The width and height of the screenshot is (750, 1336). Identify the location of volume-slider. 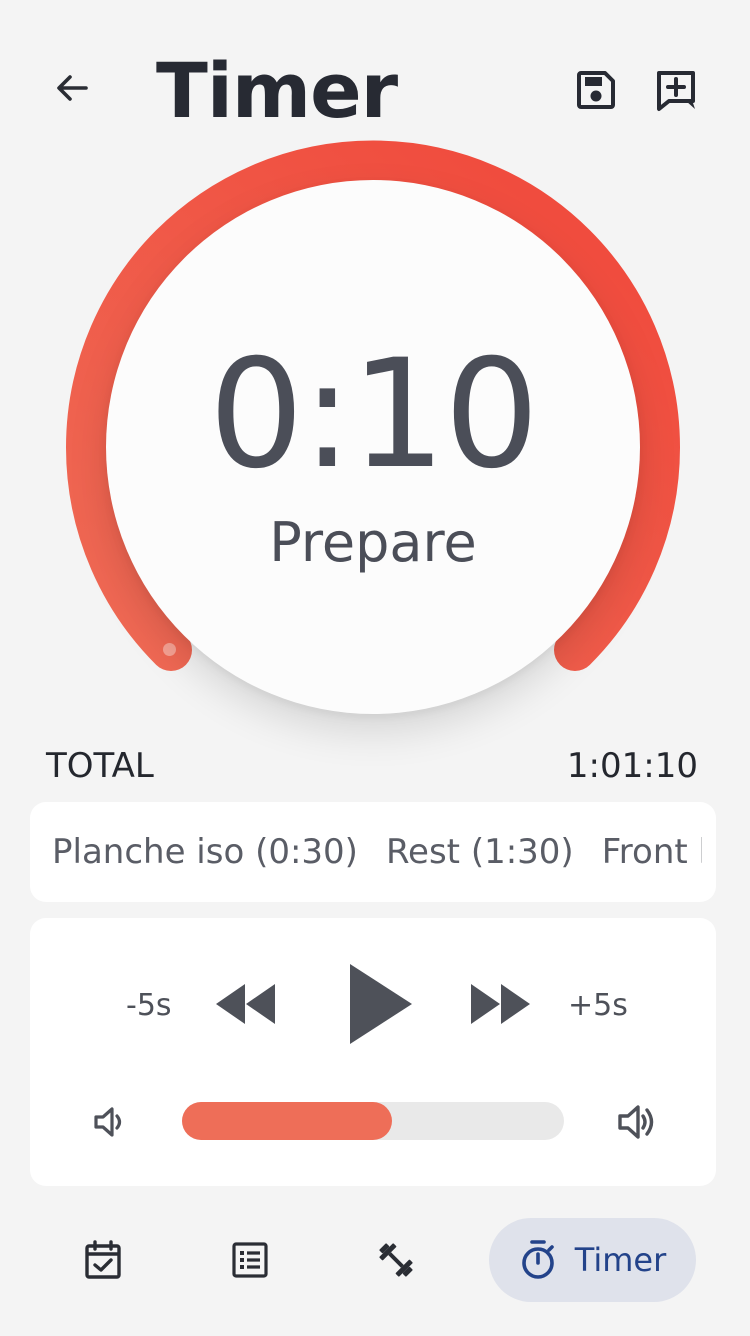
(373, 1121).